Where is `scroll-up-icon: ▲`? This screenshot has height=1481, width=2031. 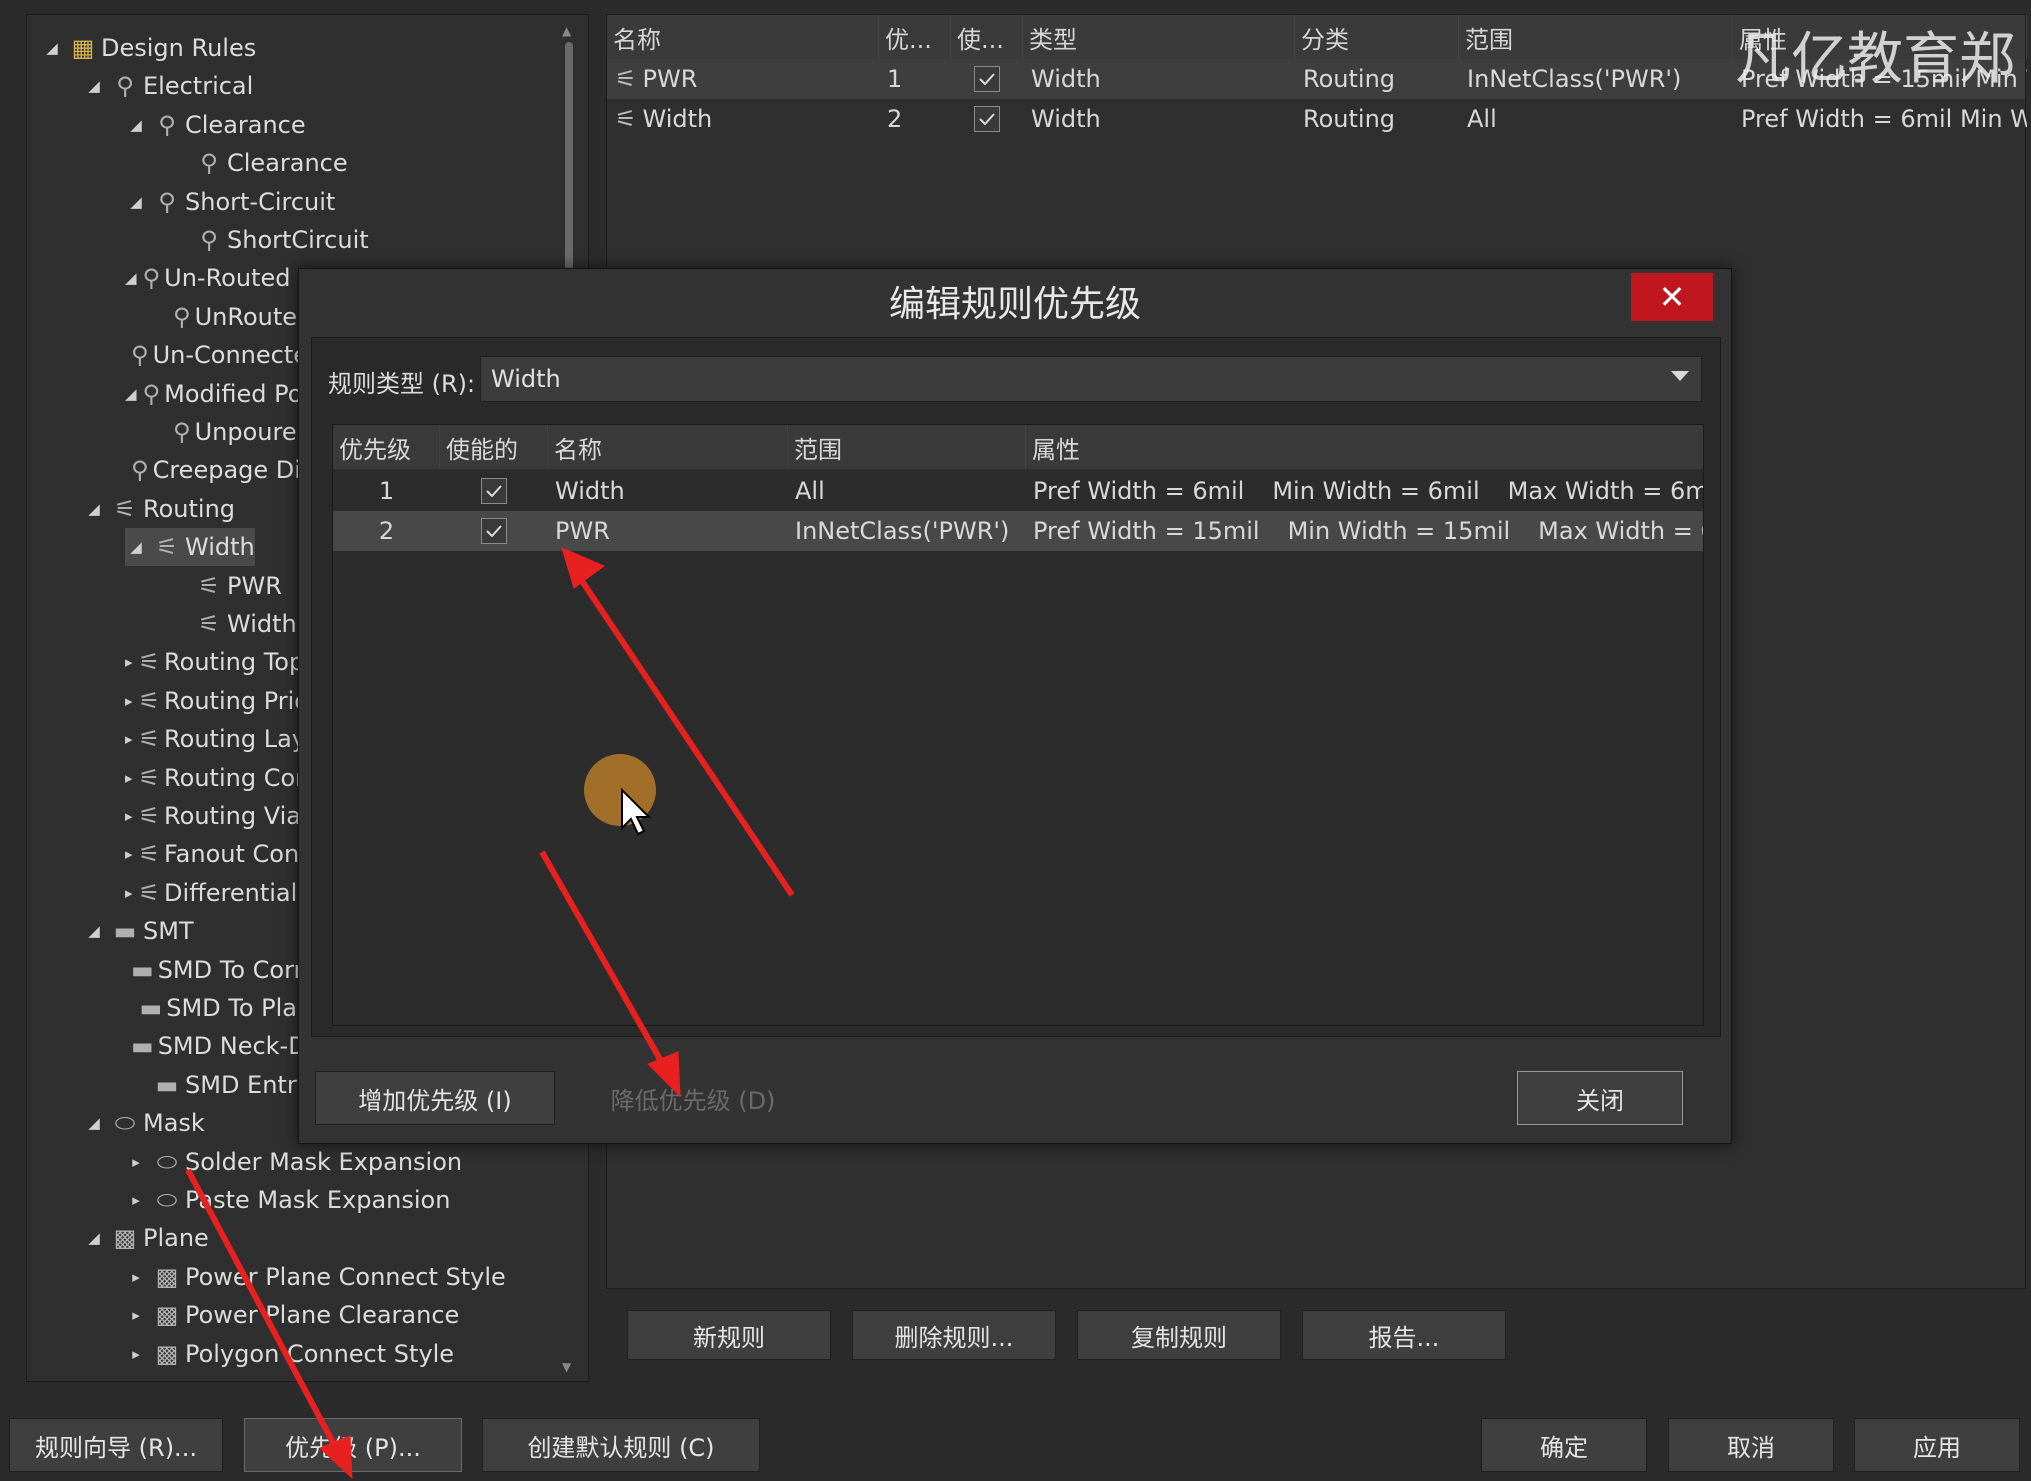
scroll-up-icon: ▲ is located at coordinates (566, 31).